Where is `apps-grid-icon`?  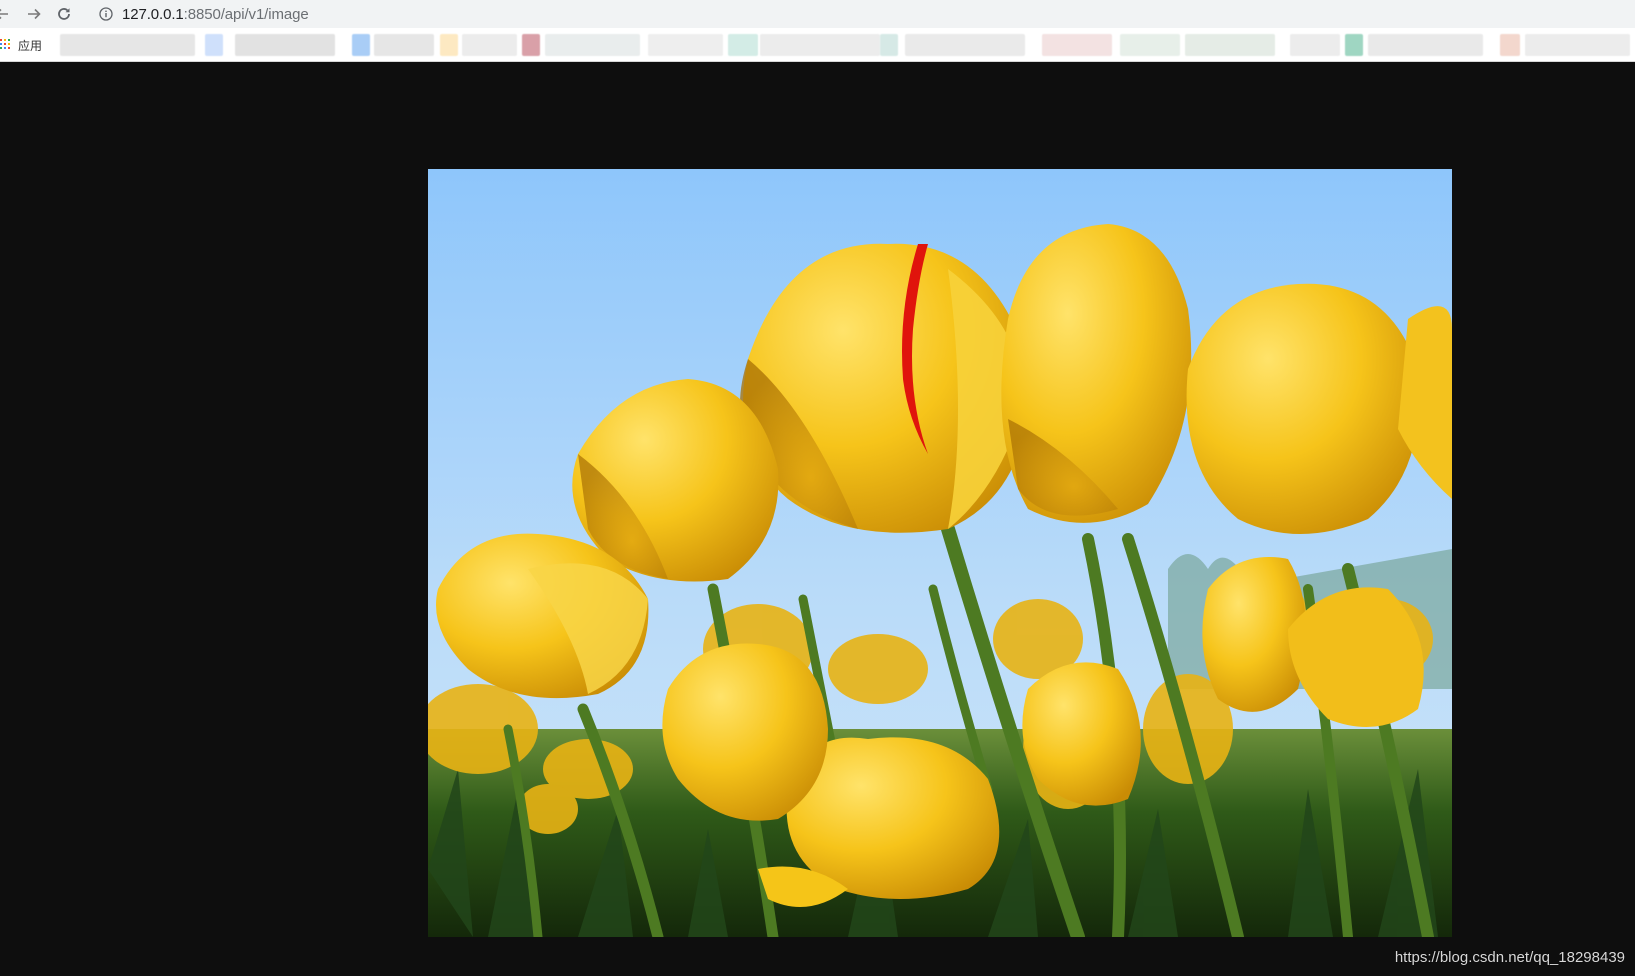
apps-grid-icon is located at coordinates (5, 45).